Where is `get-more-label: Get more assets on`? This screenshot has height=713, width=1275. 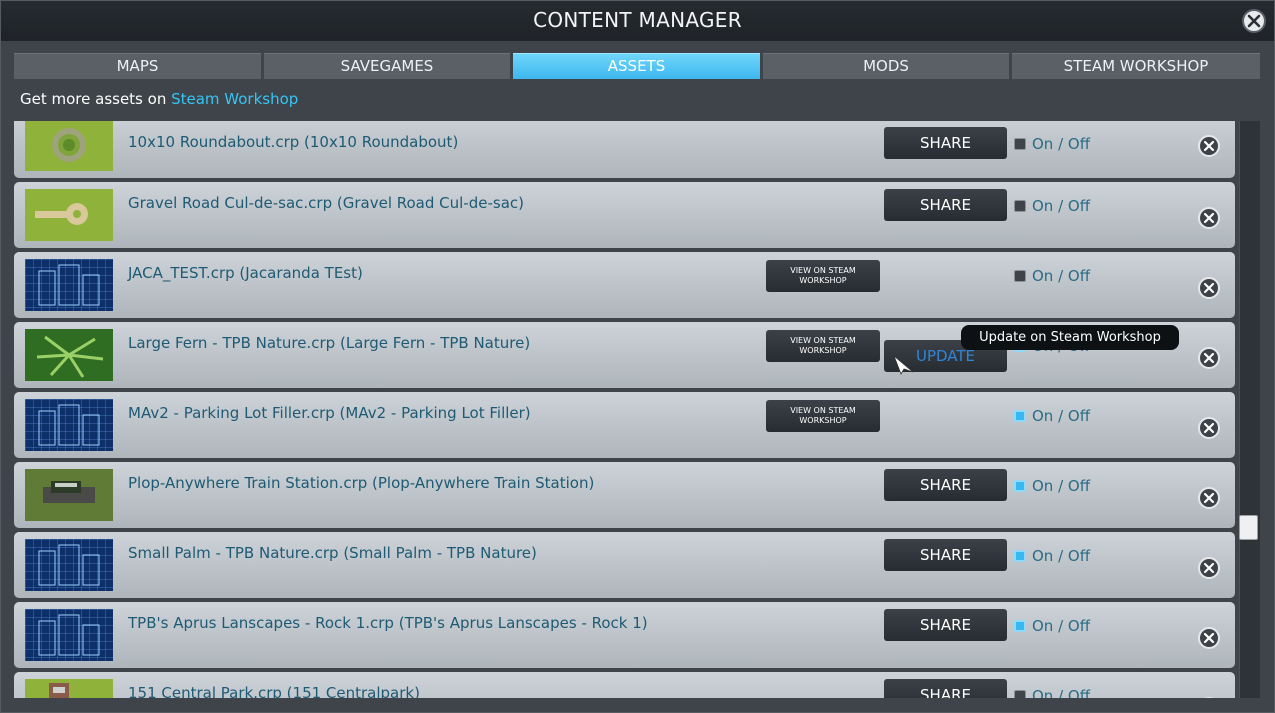 get-more-label: Get more assets on is located at coordinates (96, 99).